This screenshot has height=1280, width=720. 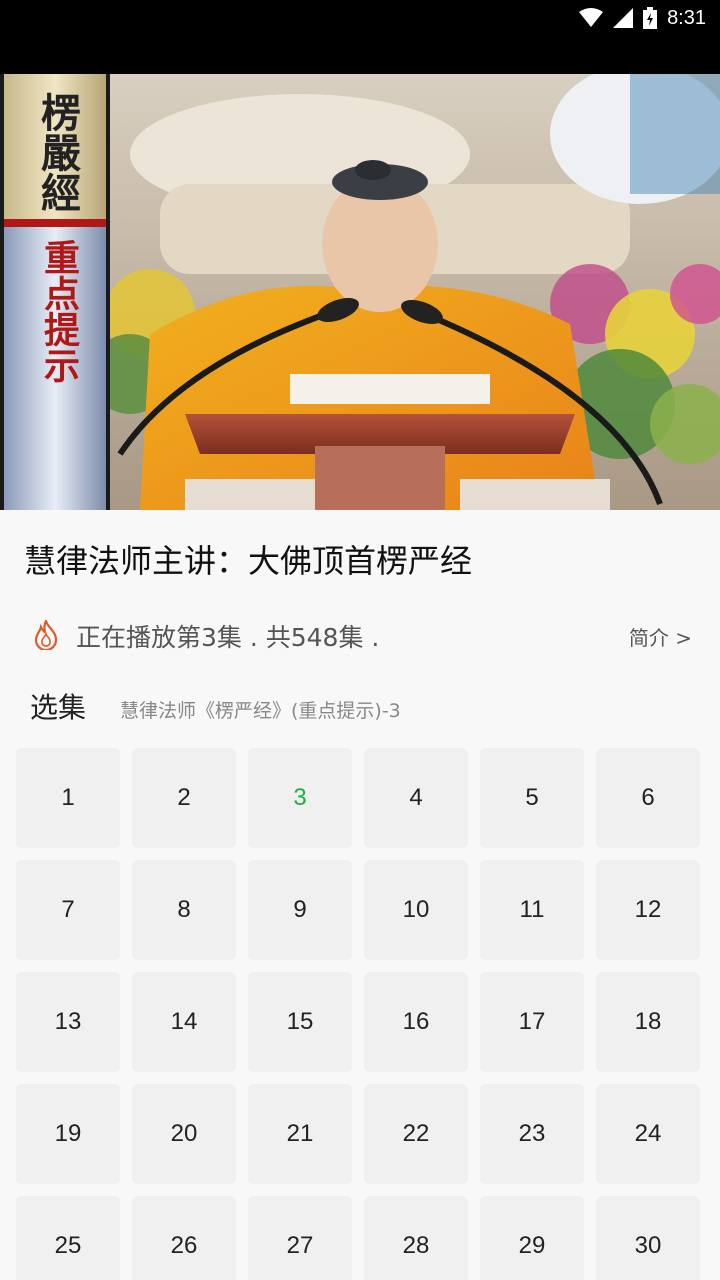 What do you see at coordinates (360, 18) in the screenshot?
I see `status-bar: 8:31` at bounding box center [360, 18].